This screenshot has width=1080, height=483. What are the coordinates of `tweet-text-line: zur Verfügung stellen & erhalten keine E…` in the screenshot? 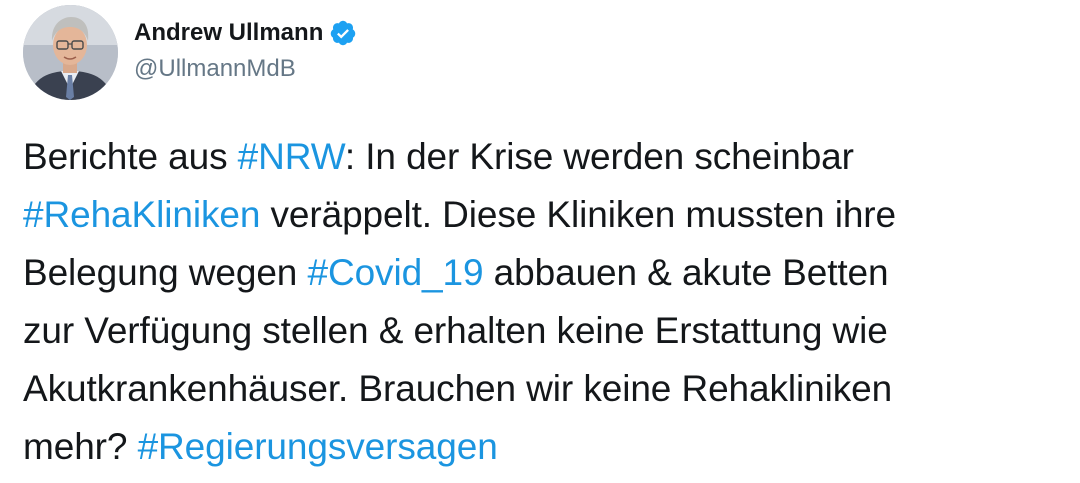 It's located at (548, 331).